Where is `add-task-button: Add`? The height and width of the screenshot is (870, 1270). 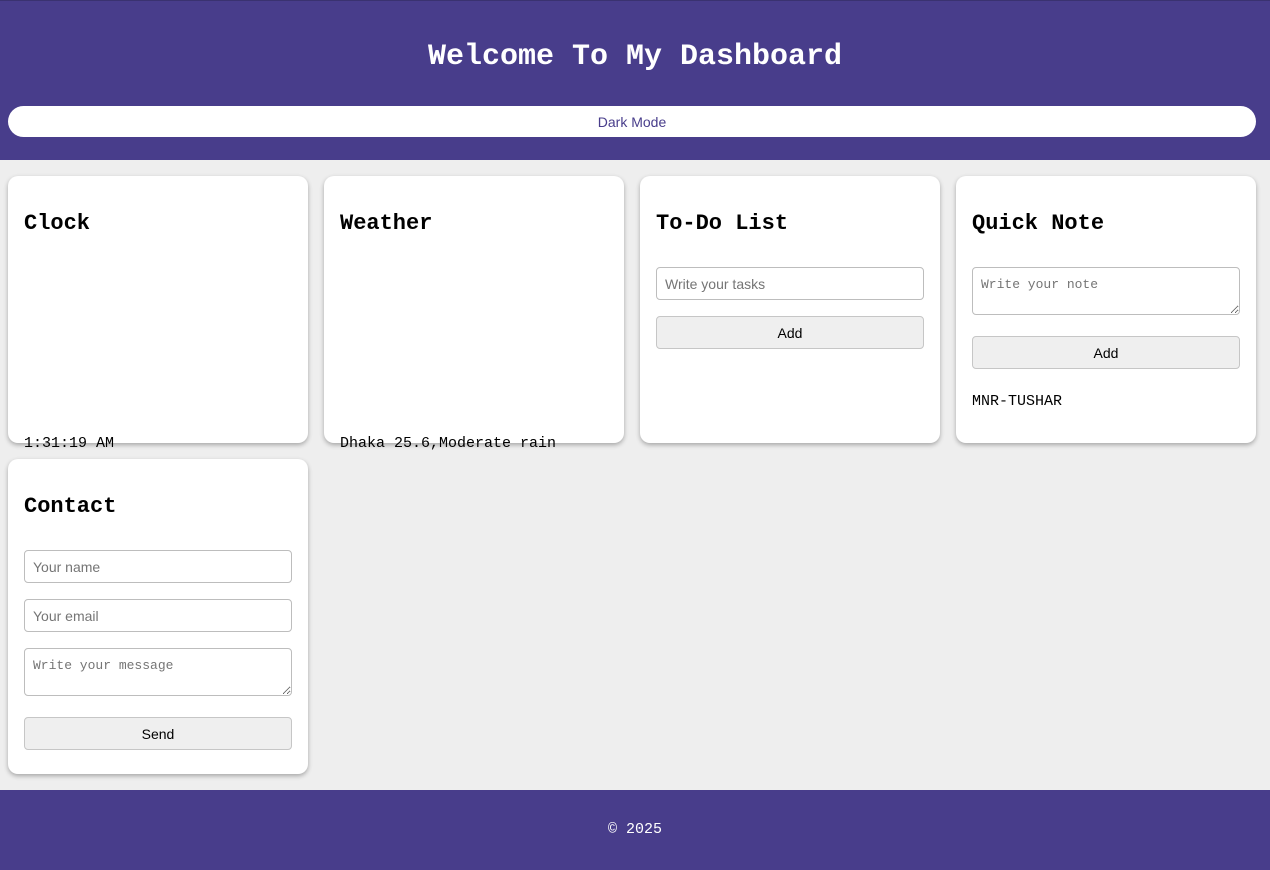 add-task-button: Add is located at coordinates (790, 332).